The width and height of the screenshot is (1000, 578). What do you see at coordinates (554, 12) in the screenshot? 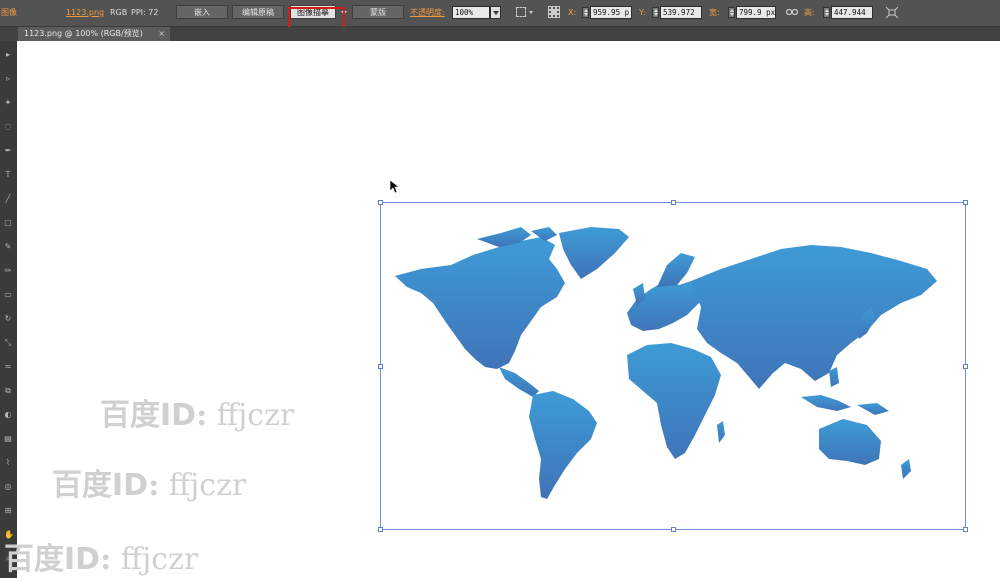
I see `reference-point-icon` at bounding box center [554, 12].